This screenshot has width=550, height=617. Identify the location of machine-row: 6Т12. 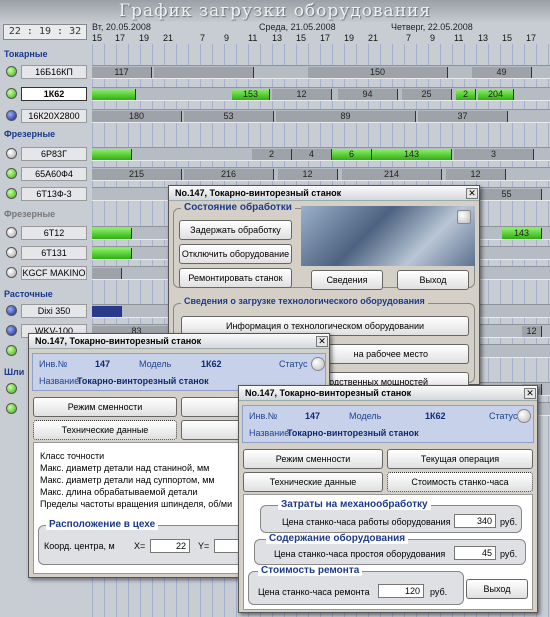
(45, 233).